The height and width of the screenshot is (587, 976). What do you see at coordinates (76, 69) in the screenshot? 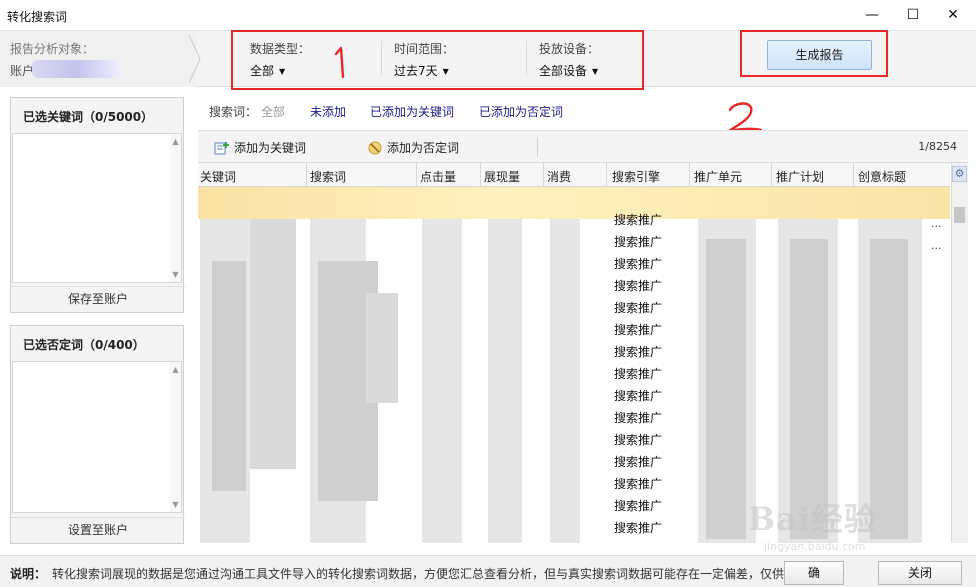
I see `redacted-account-name` at bounding box center [76, 69].